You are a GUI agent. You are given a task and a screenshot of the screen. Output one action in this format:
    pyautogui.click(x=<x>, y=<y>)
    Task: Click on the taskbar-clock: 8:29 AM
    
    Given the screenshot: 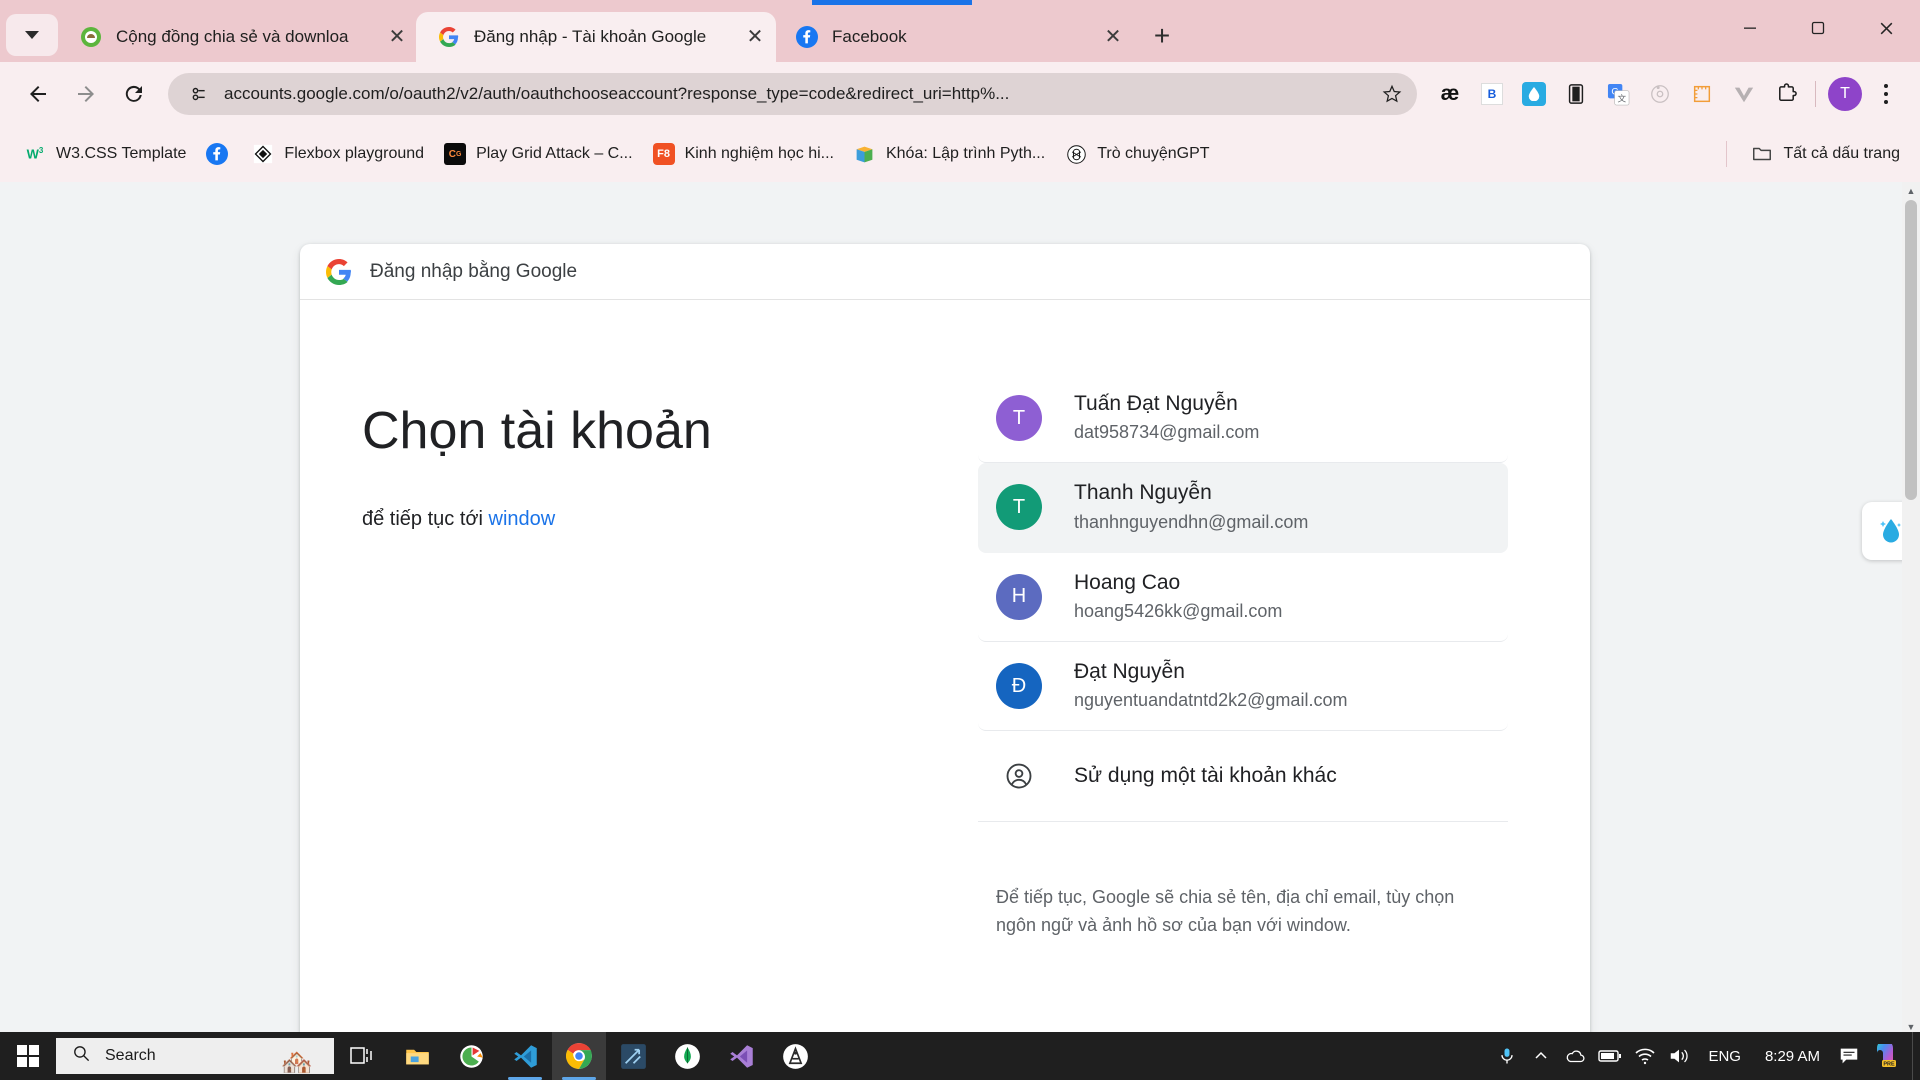 What is the action you would take?
    pyautogui.click(x=1792, y=1056)
    